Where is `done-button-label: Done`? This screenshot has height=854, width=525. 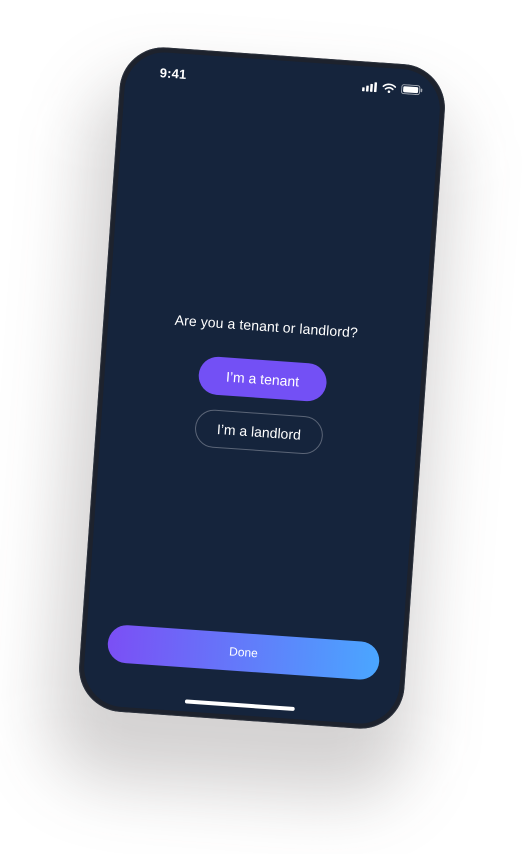
done-button-label: Done is located at coordinates (243, 652).